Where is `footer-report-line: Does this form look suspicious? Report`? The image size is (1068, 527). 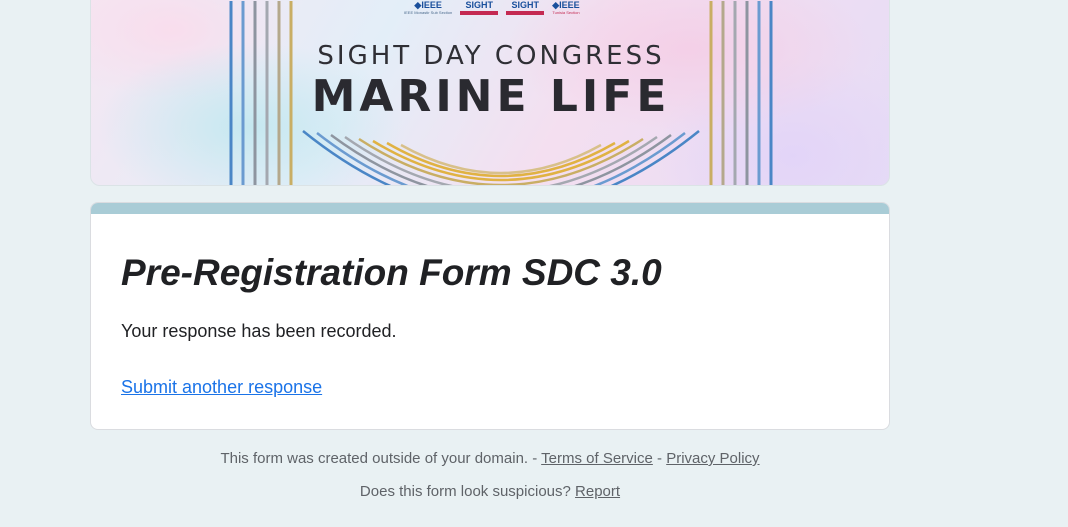 footer-report-line: Does this form look suspicious? Report is located at coordinates (490, 491).